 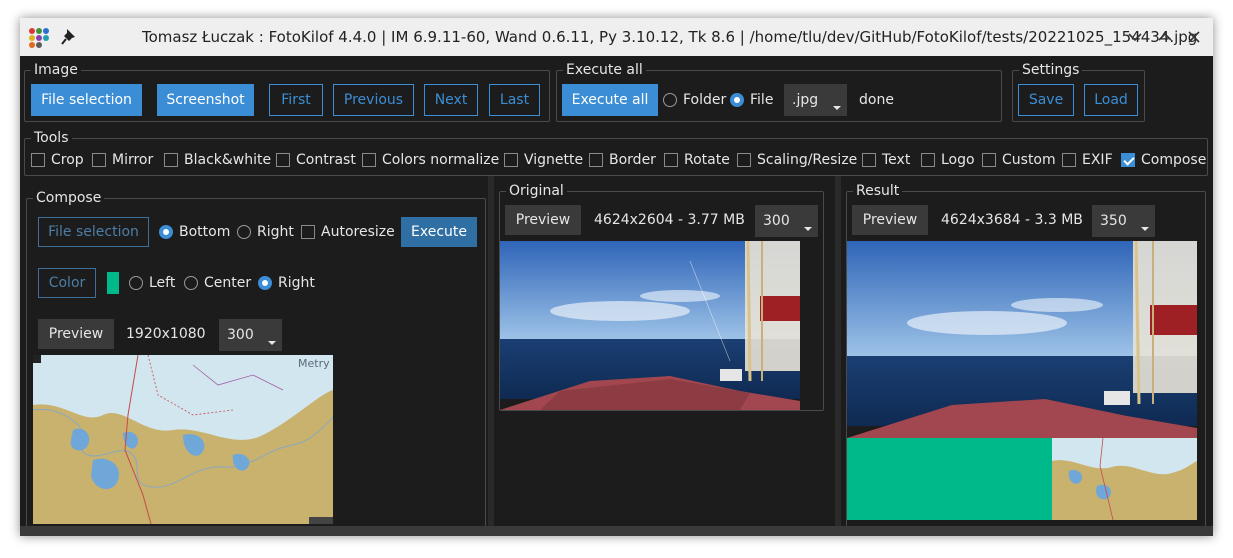 I want to click on compose-execute-button: Execute, so click(x=439, y=232).